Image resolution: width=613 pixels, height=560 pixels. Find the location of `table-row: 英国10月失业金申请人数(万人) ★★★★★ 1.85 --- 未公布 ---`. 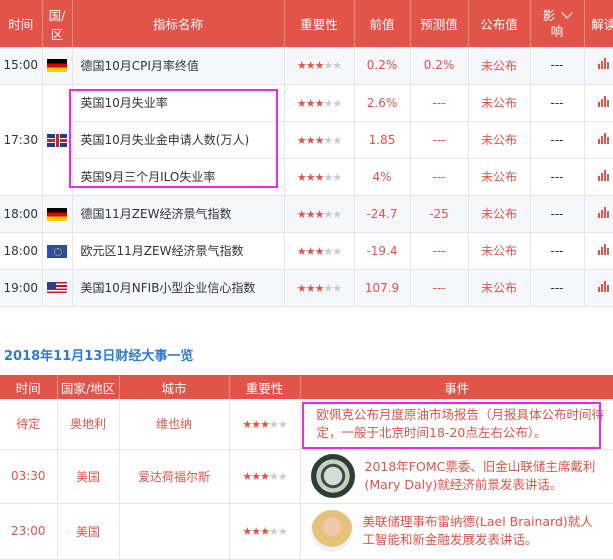

table-row: 英国10月失业金申请人数(万人) ★★★★★ 1.85 --- 未公布 --- is located at coordinates (306, 140).